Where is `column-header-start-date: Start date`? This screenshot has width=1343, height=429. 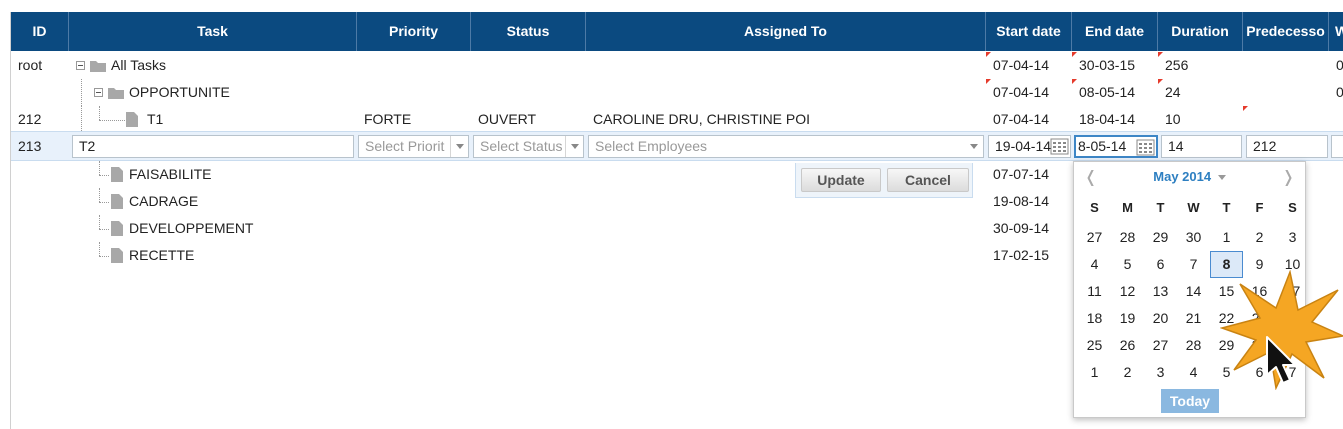
column-header-start-date: Start date is located at coordinates (1029, 31).